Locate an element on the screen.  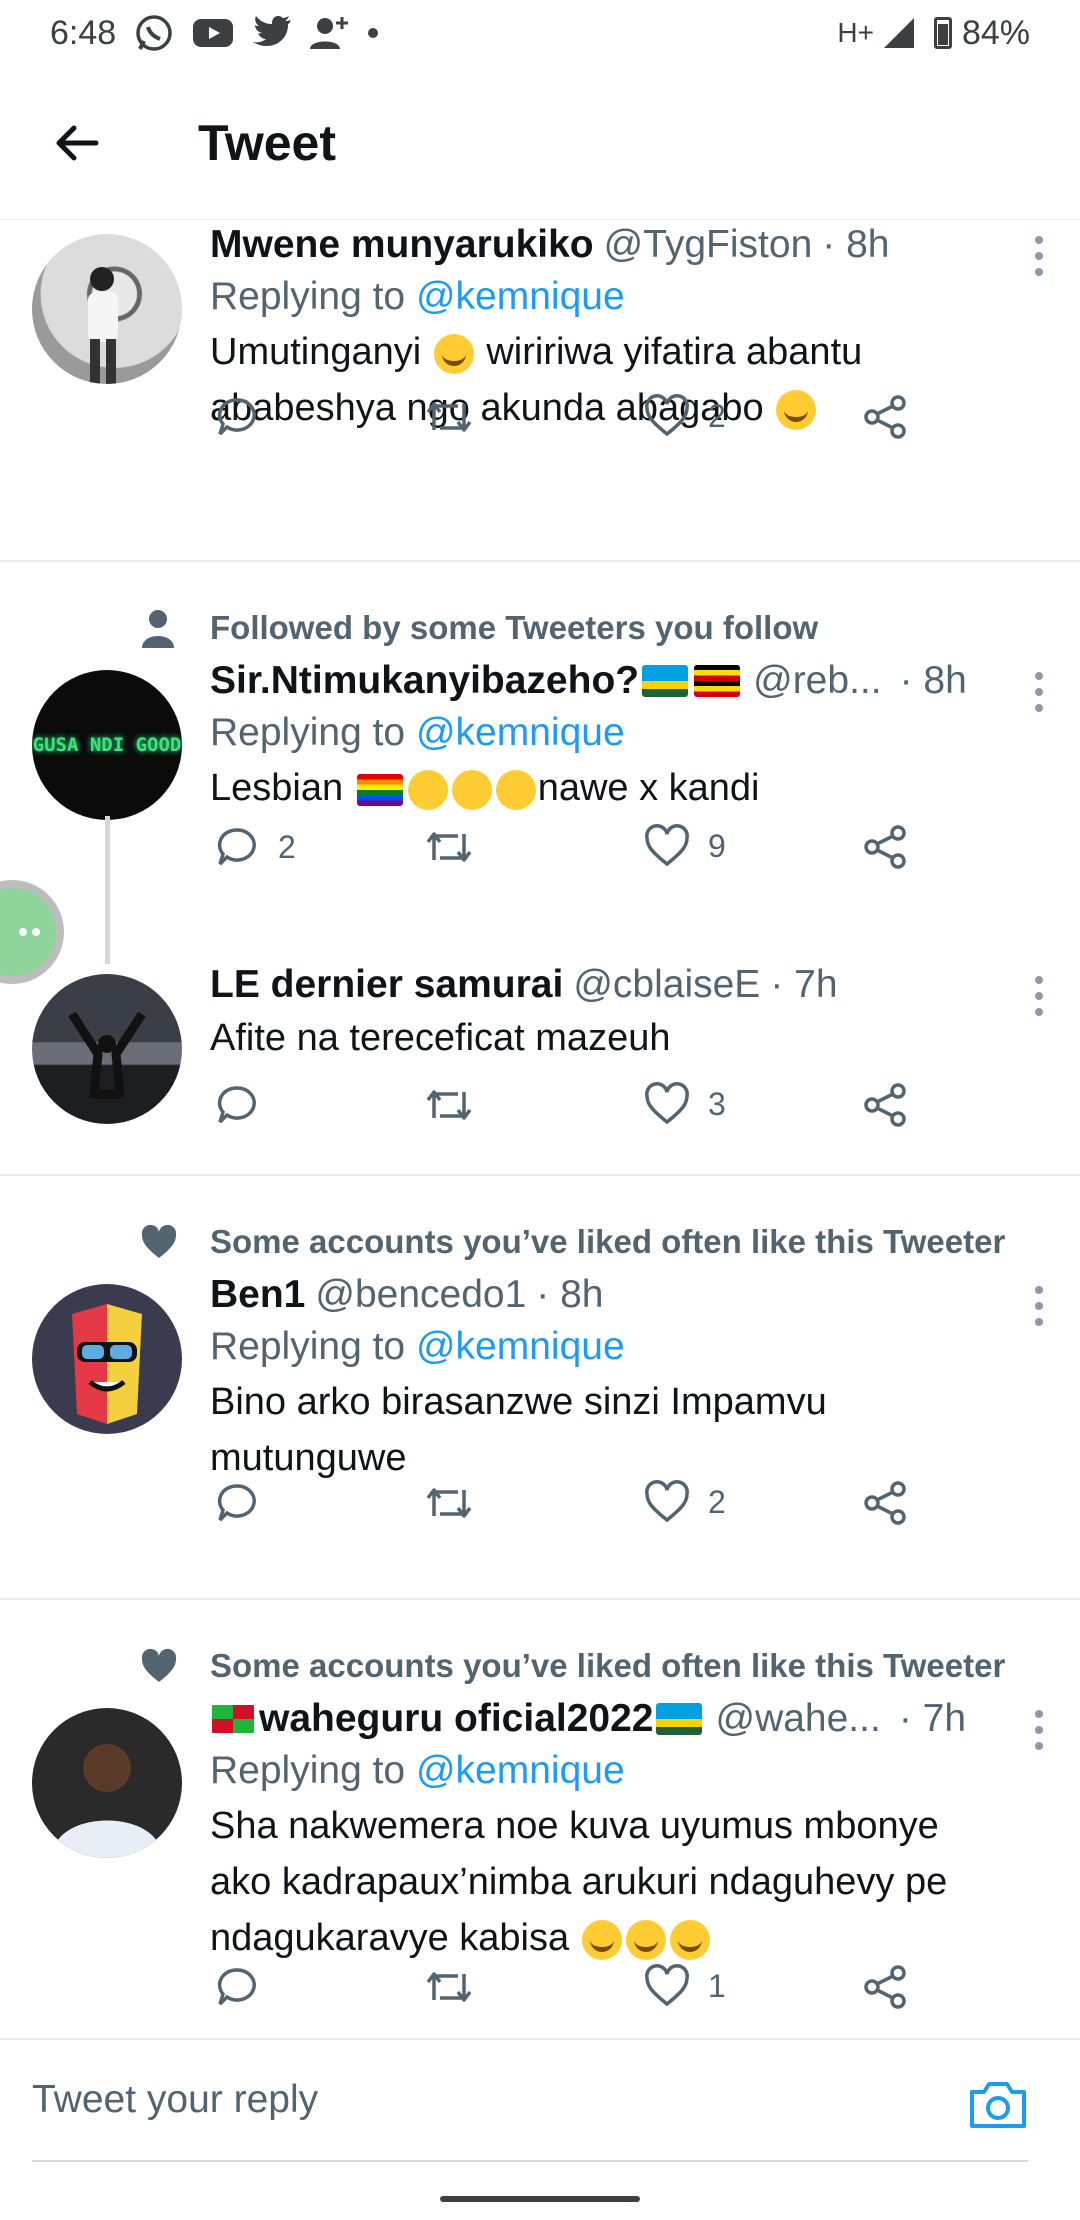
like-button: 9 is located at coordinates (685, 846).